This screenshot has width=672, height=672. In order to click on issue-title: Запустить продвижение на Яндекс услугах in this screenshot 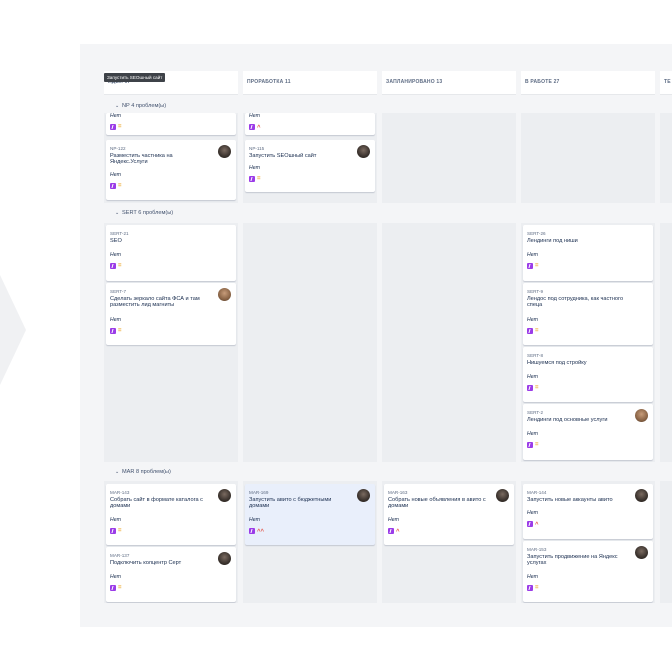, I will do `click(572, 560)`.